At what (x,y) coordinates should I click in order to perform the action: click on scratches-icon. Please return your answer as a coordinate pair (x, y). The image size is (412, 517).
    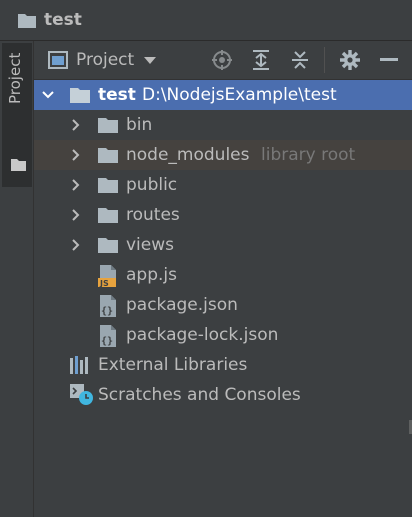
    Looking at the image, I should click on (81, 394).